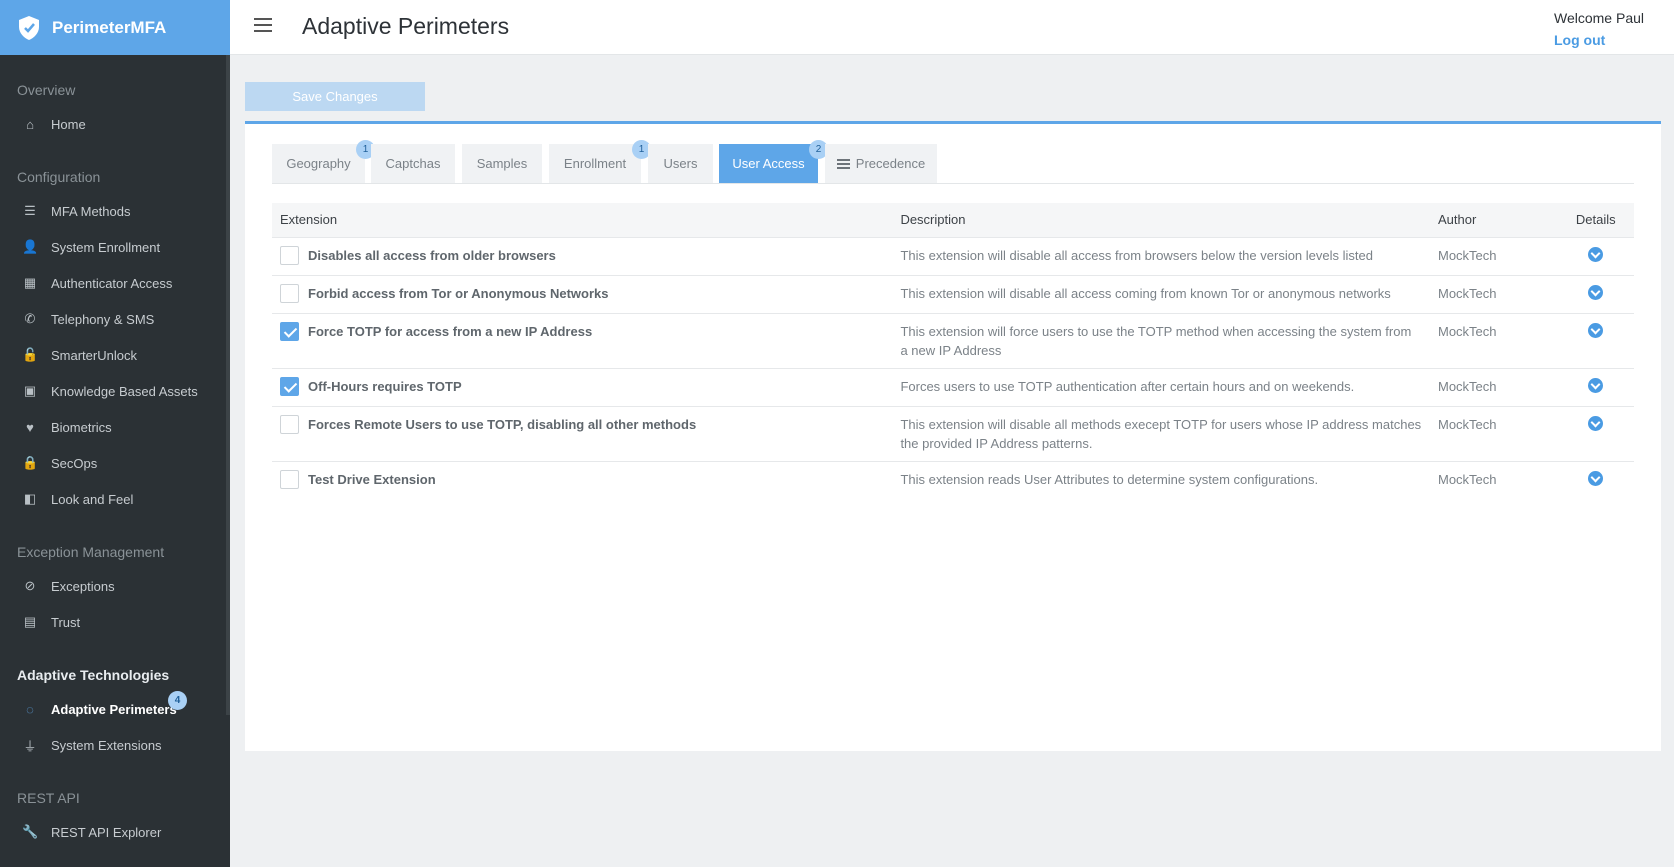 Image resolution: width=1674 pixels, height=867 pixels. I want to click on sidebar-item-mfa-methods: ☰ MFA Methods, so click(115, 211).